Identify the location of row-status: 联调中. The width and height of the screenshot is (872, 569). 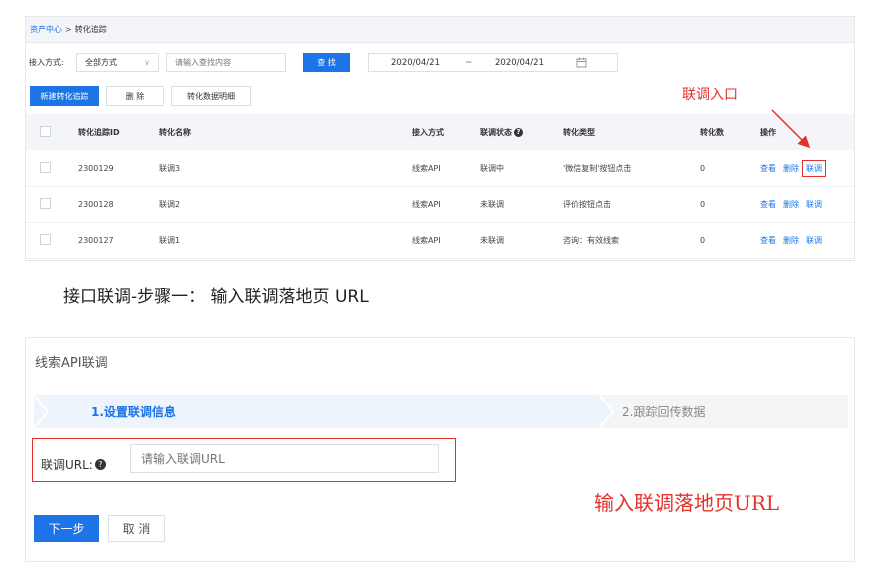
(492, 168).